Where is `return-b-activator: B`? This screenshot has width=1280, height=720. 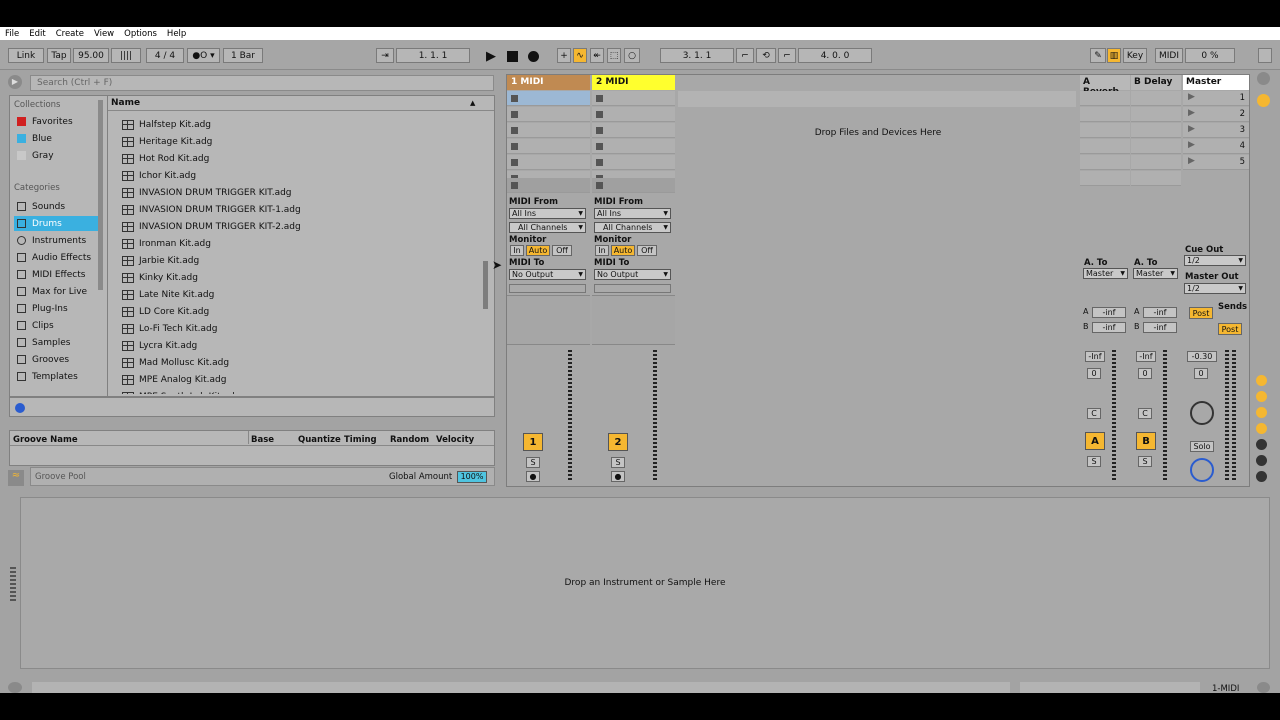
return-b-activator: B is located at coordinates (1146, 441).